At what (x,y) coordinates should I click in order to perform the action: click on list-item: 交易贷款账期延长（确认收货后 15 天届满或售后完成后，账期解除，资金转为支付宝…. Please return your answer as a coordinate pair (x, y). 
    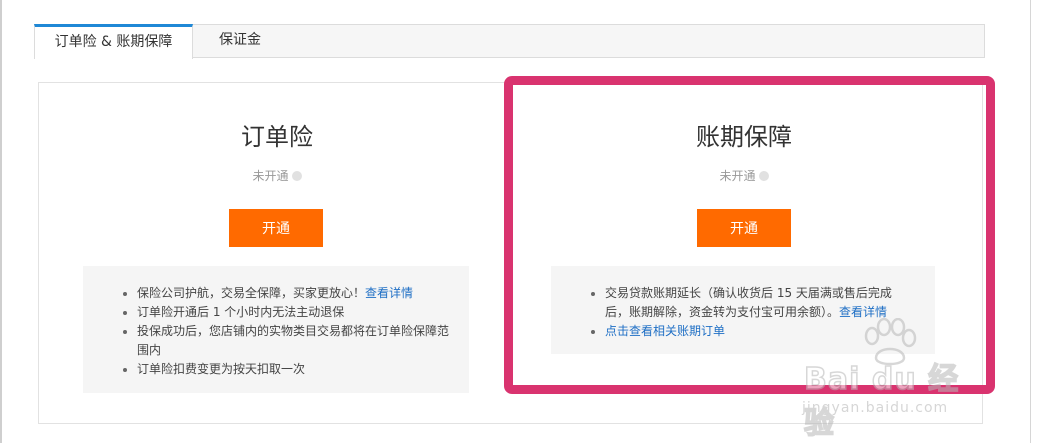
    Looking at the image, I should click on (752, 303).